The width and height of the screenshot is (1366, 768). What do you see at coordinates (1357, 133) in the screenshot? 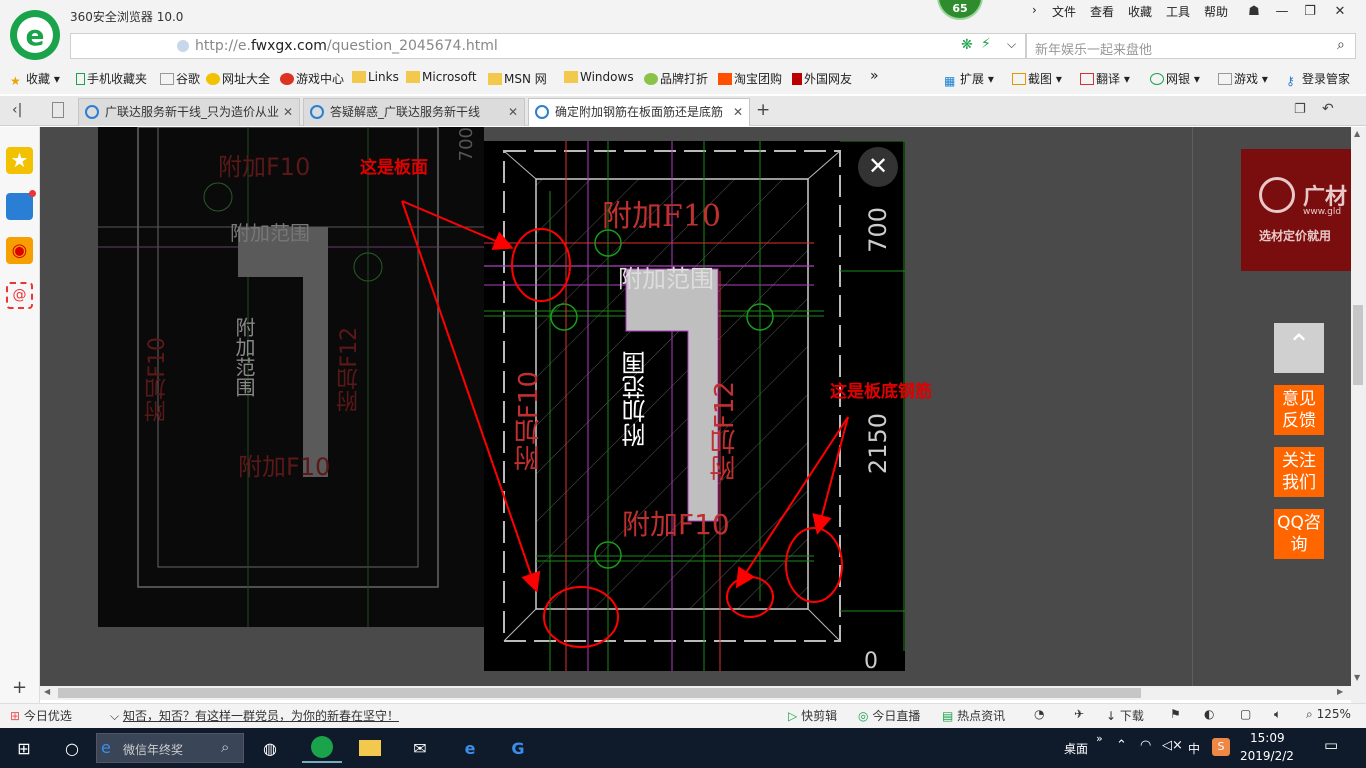
I see `scroll-up-icon: ▲` at bounding box center [1357, 133].